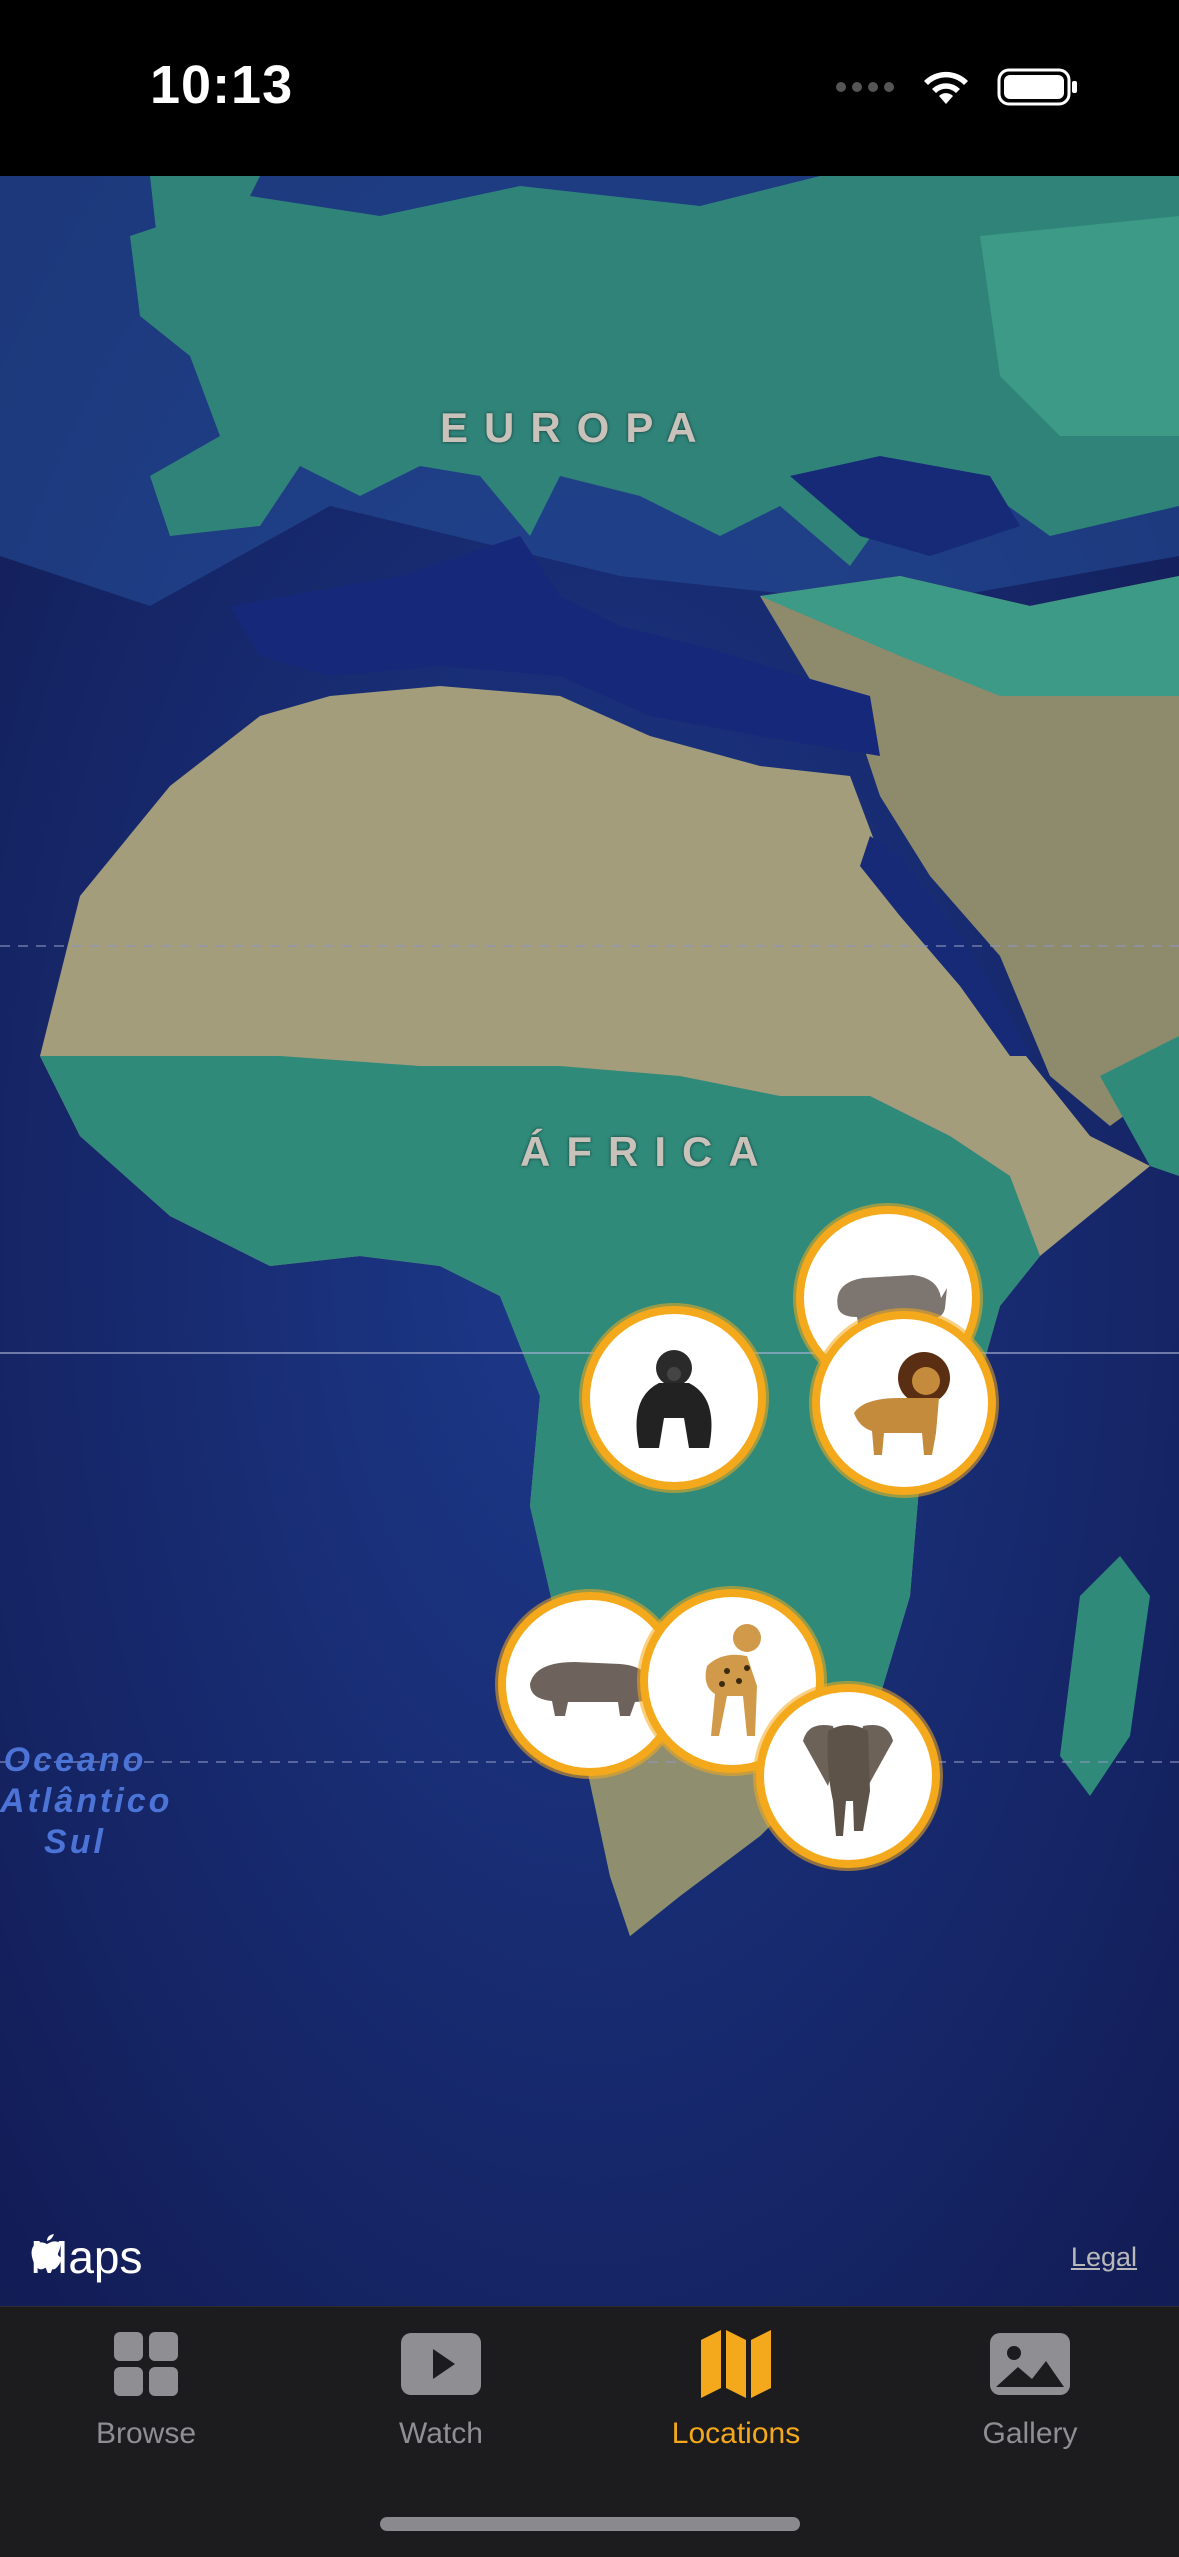 The width and height of the screenshot is (1179, 2557). What do you see at coordinates (1104, 2257) in the screenshot?
I see `legal-link: Legal` at bounding box center [1104, 2257].